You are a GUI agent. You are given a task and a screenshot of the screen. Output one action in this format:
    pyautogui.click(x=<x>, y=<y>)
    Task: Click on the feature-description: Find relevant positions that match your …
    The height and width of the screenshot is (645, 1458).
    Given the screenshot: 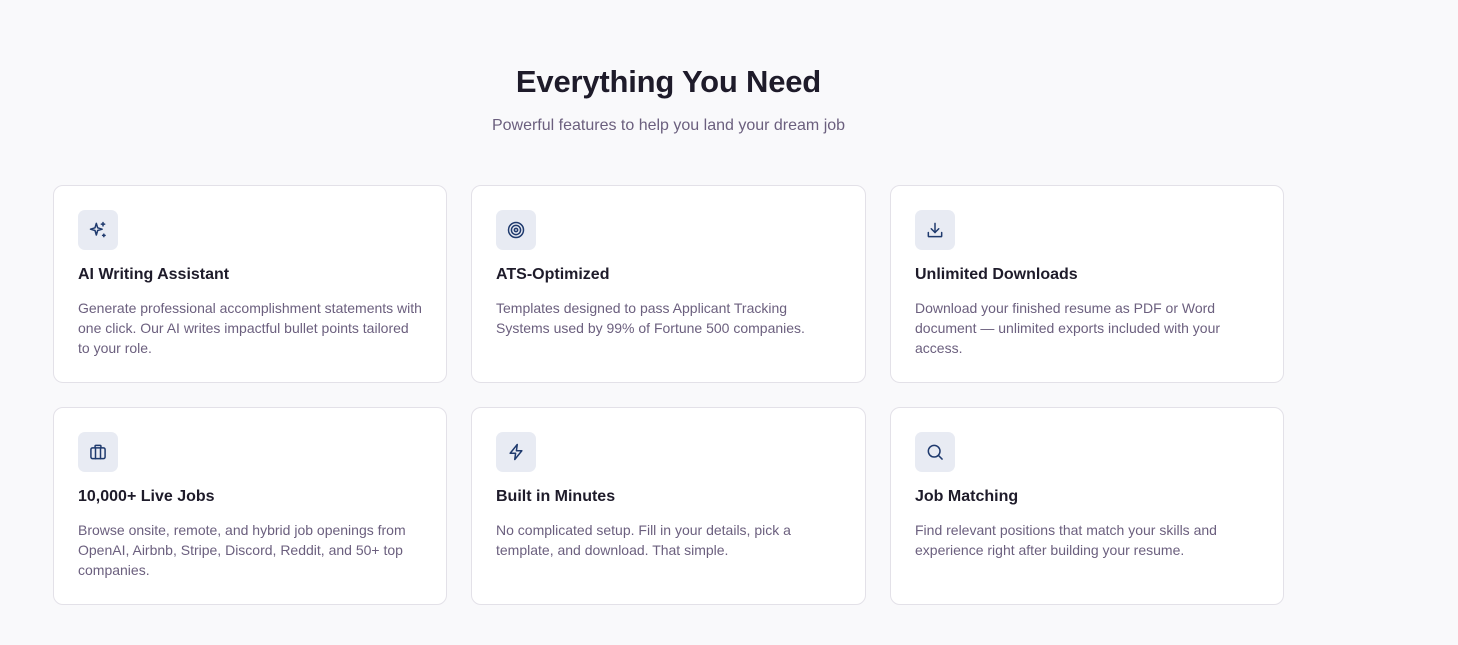 What is the action you would take?
    pyautogui.click(x=1066, y=540)
    